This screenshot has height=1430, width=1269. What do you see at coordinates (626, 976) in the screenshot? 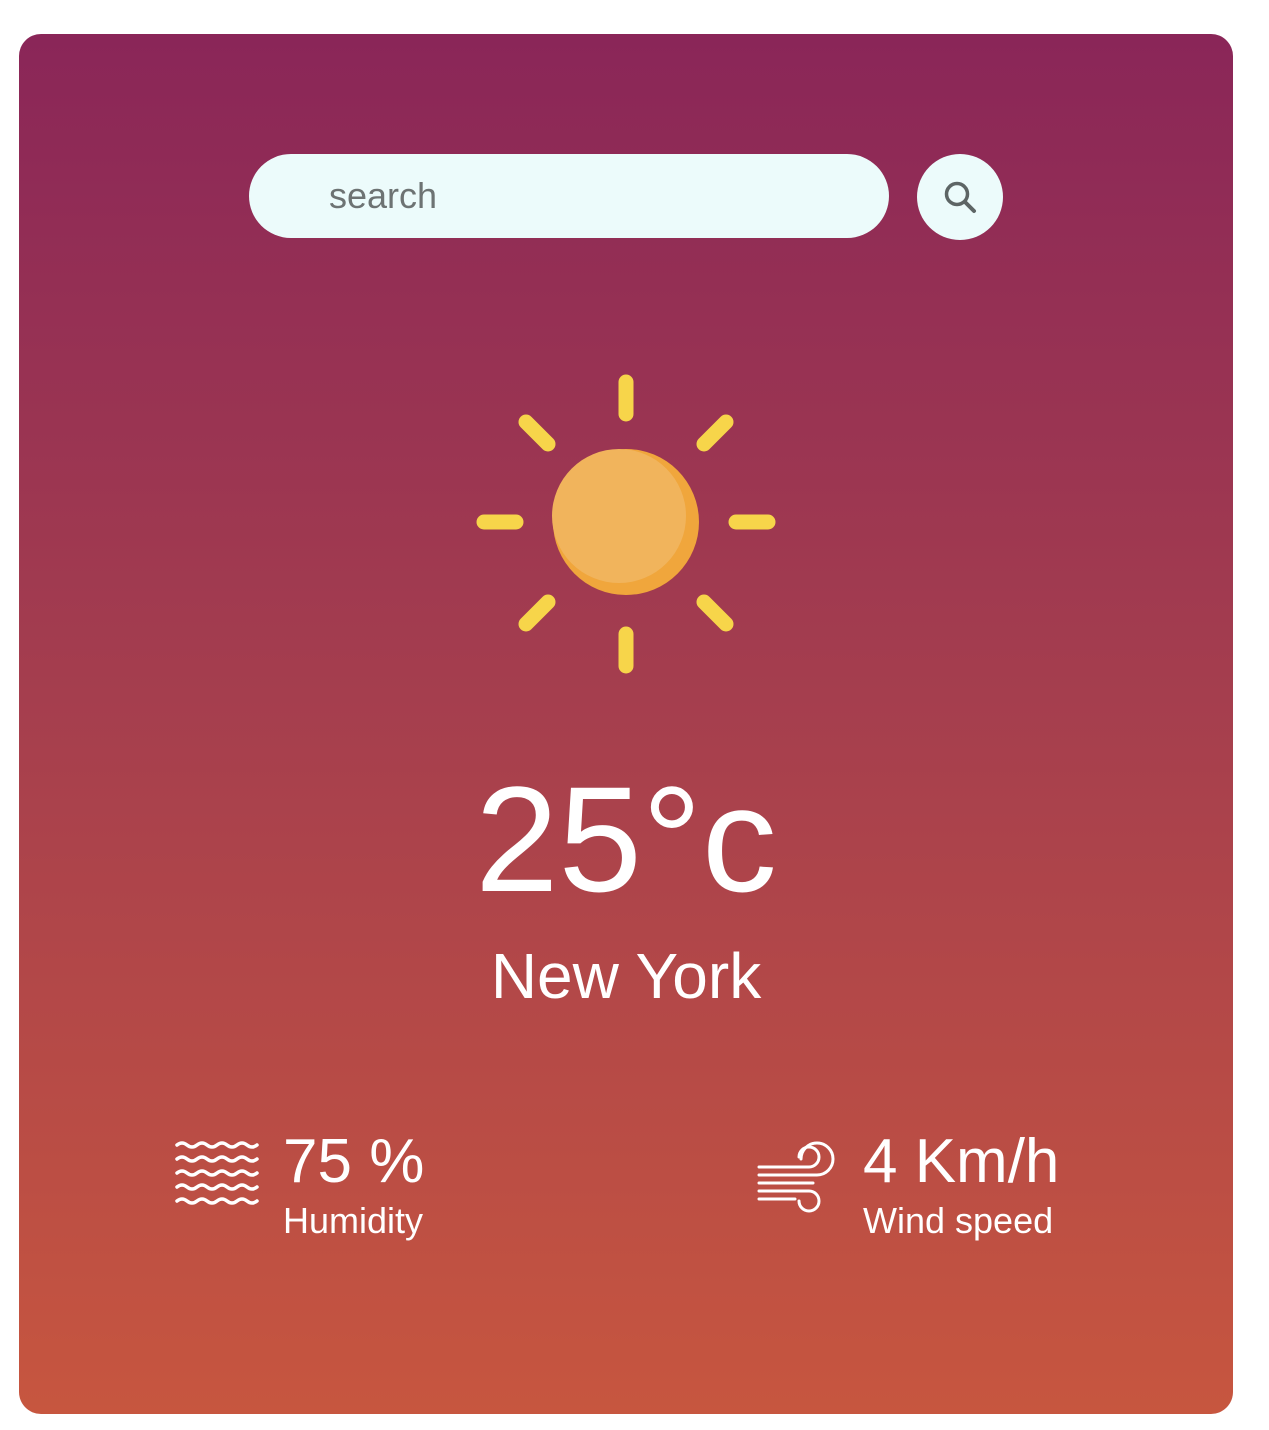
I see `city-name: New York` at bounding box center [626, 976].